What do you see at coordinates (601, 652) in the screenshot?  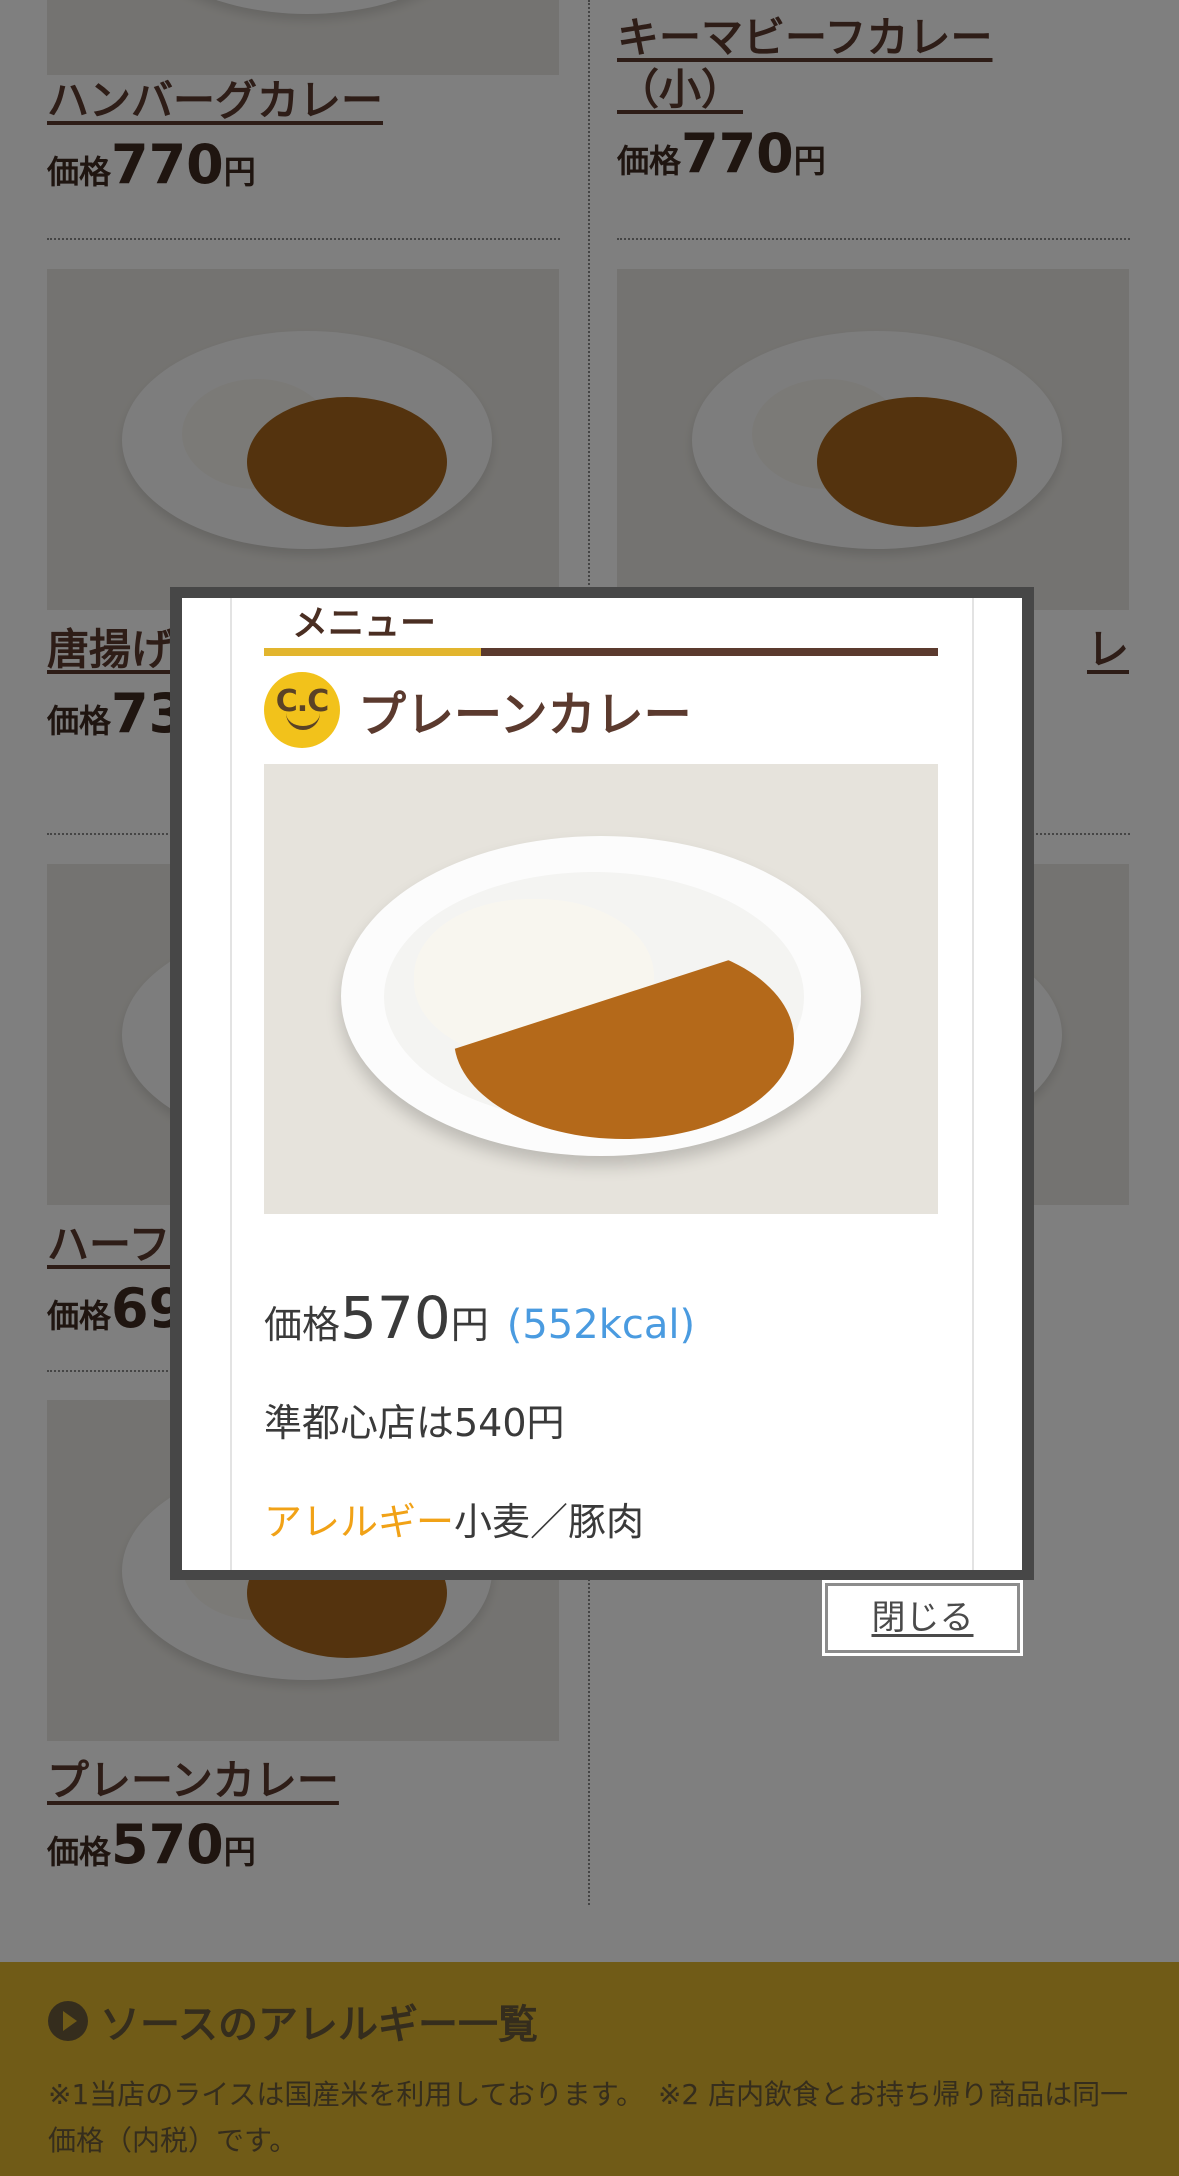 I see `section-rule` at bounding box center [601, 652].